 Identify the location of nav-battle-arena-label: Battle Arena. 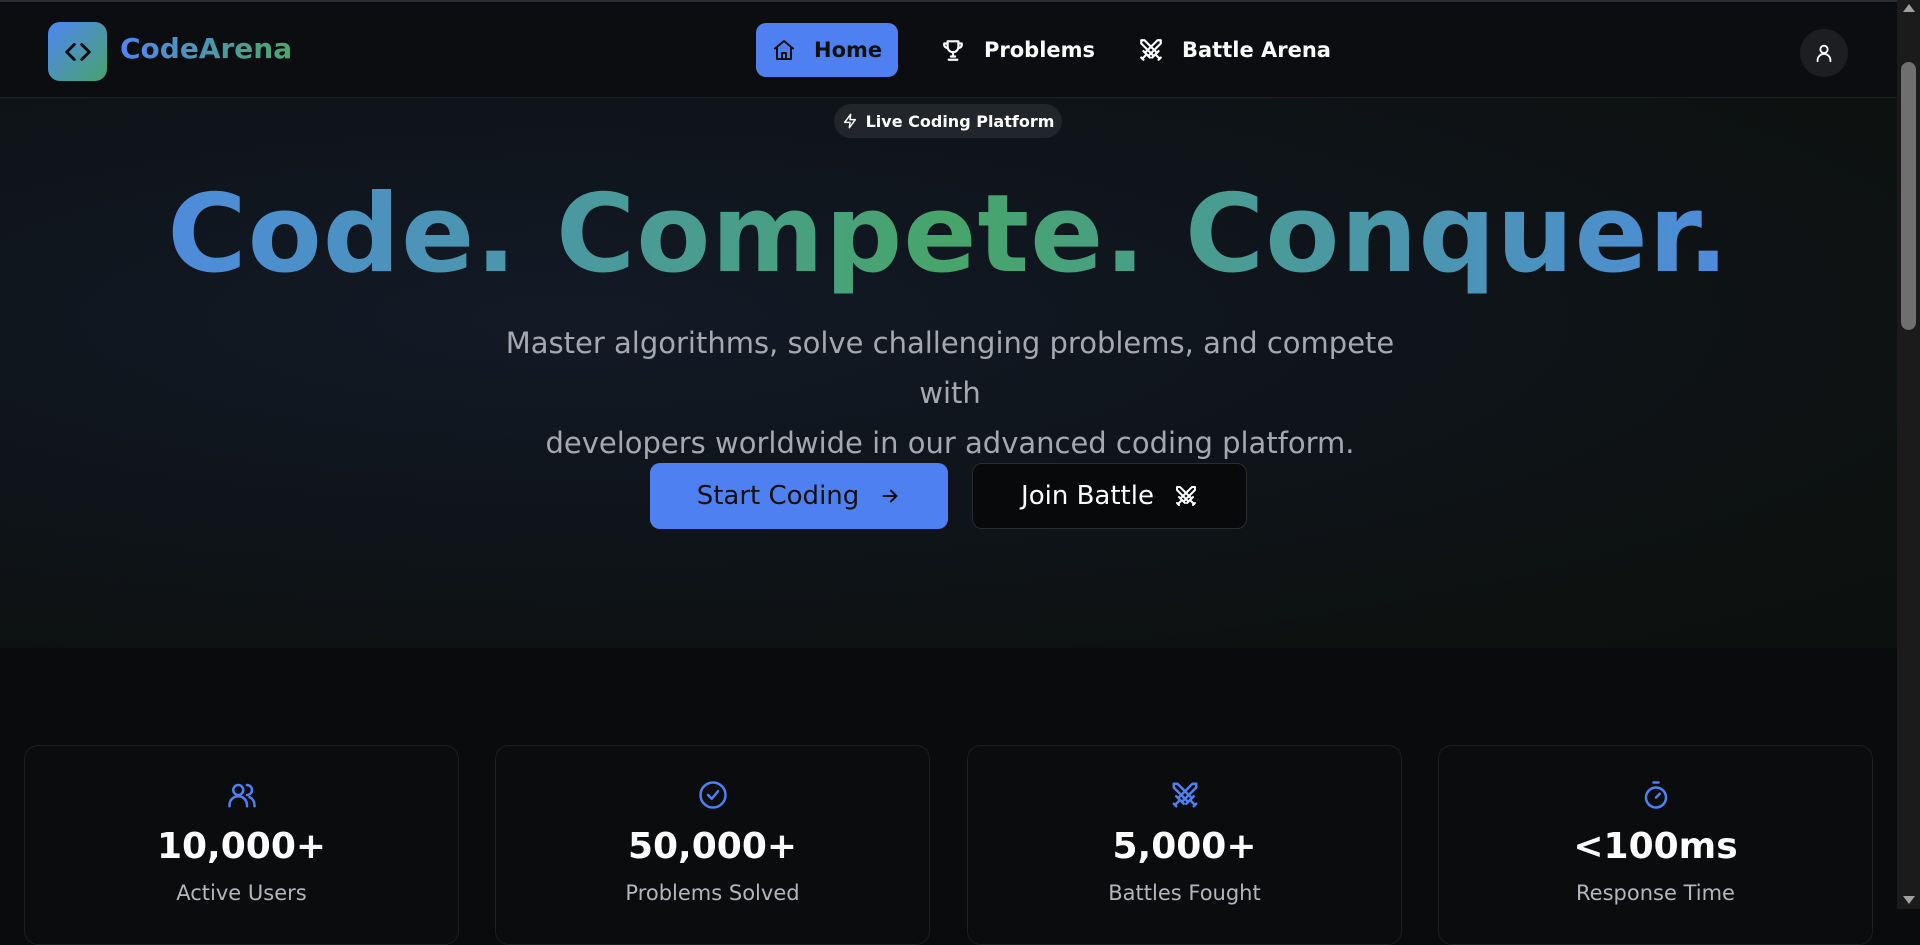
(1256, 50).